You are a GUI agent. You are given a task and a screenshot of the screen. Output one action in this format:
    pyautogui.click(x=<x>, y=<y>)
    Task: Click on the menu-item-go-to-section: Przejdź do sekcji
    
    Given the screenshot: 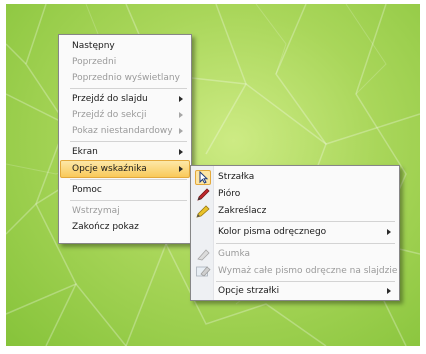 What is the action you would take?
    pyautogui.click(x=125, y=115)
    